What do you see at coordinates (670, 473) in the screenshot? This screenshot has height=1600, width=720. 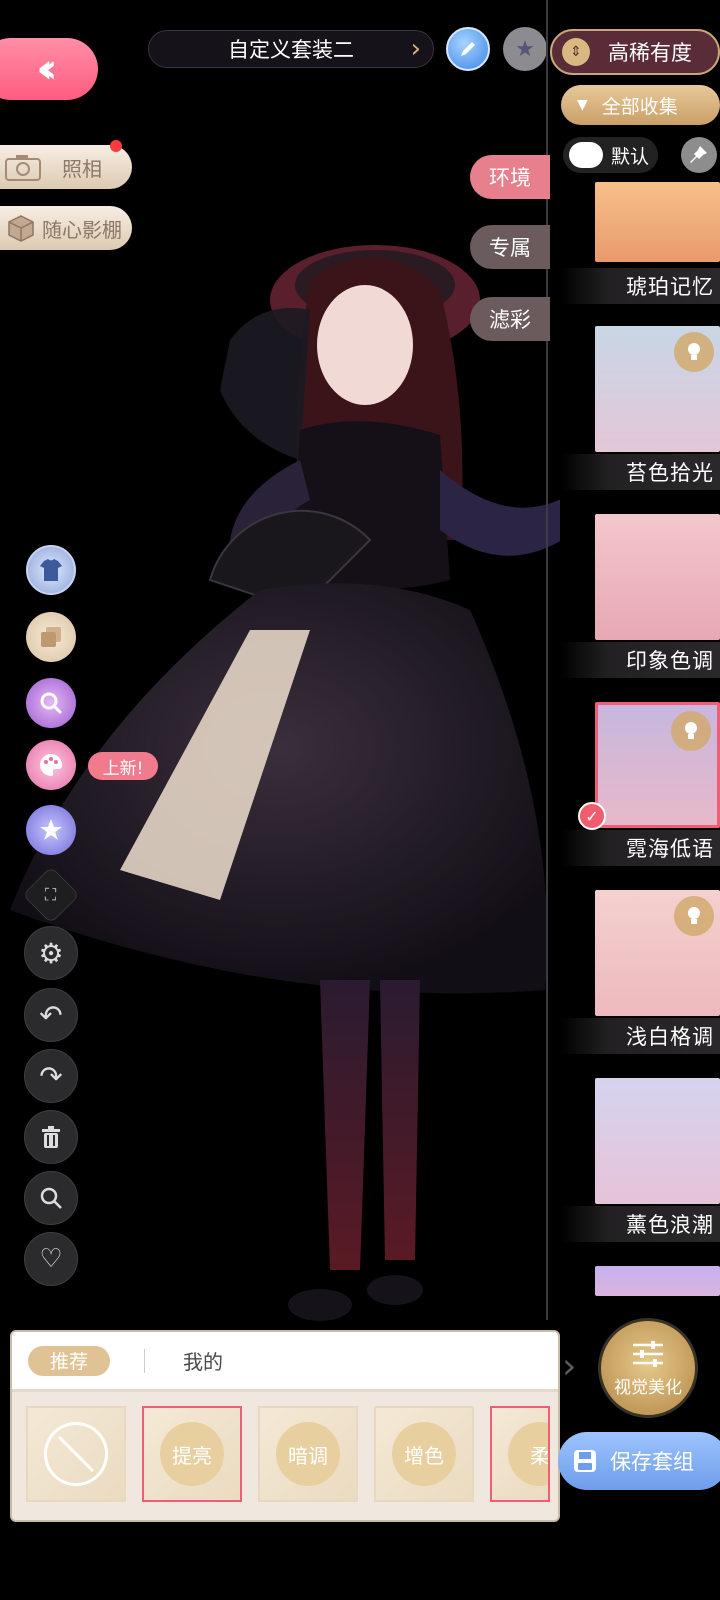 I see `filter-name: 苔色拾光` at bounding box center [670, 473].